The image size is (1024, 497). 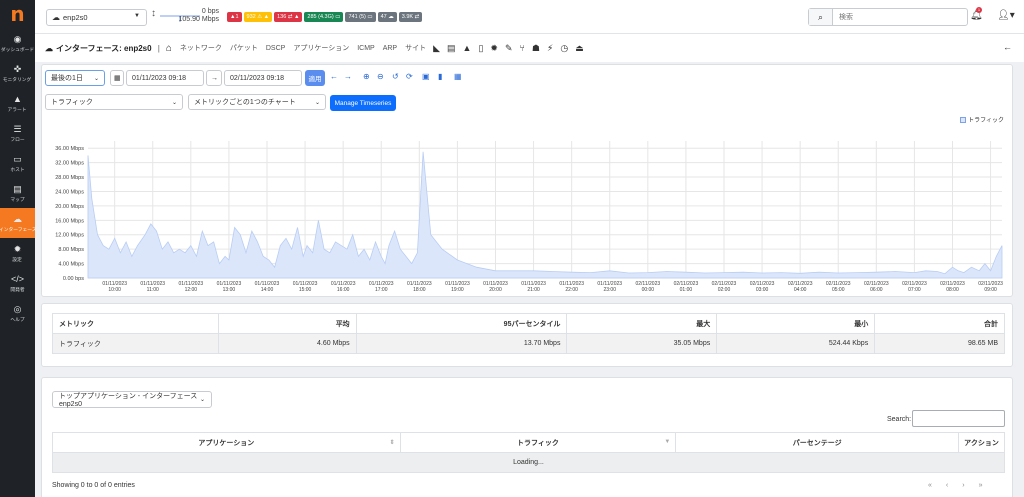 I want to click on apps-header: トラフィック ▼, so click(x=538, y=442).